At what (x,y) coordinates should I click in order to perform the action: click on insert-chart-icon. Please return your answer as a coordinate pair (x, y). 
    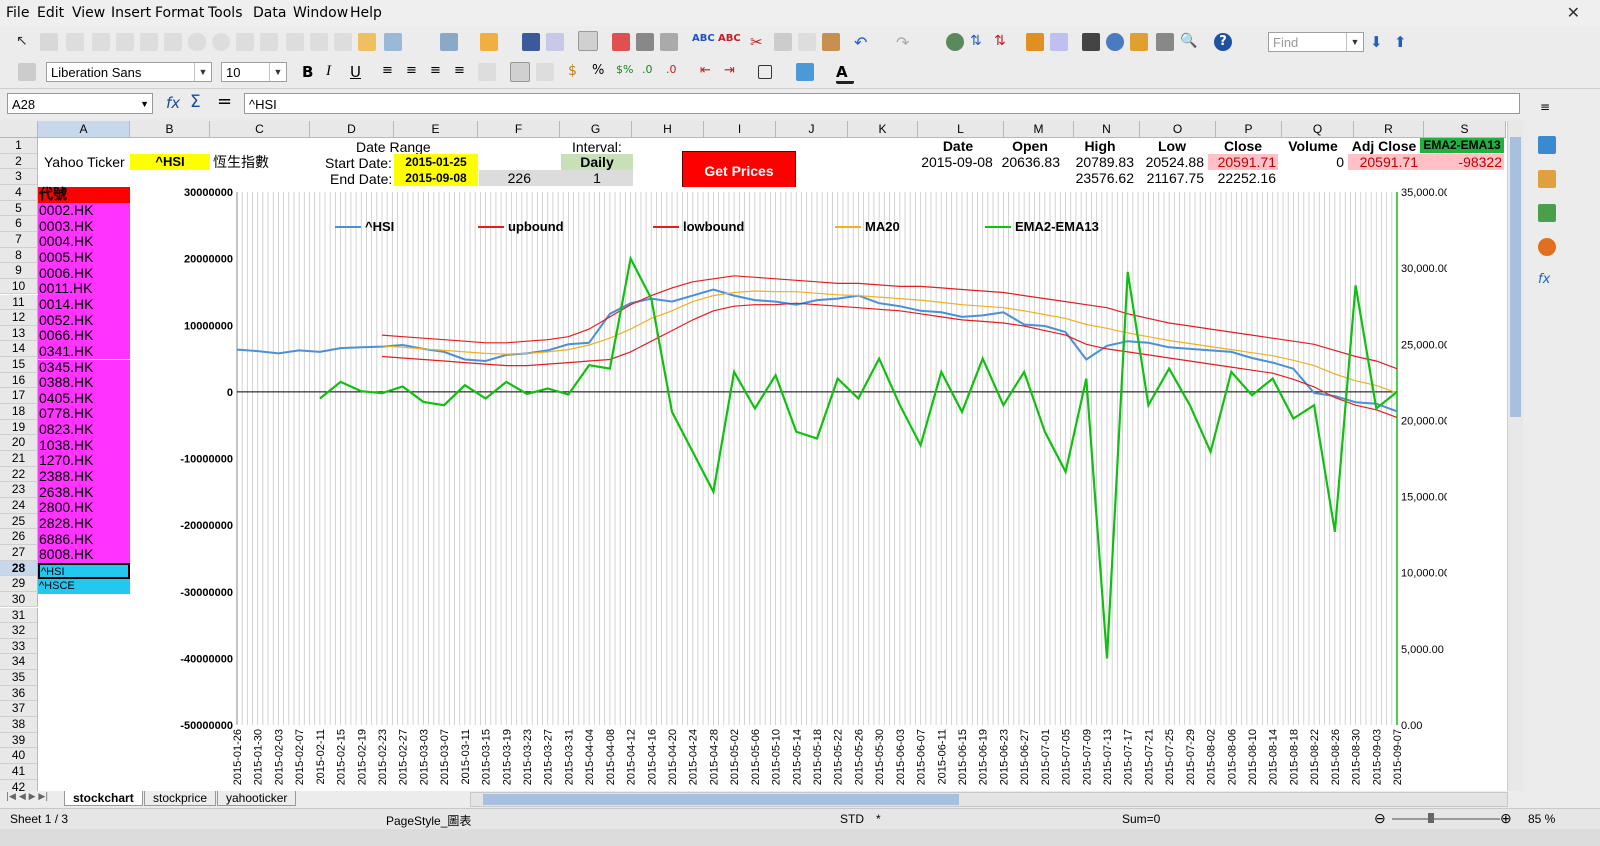
    Looking at the image, I should click on (1035, 42).